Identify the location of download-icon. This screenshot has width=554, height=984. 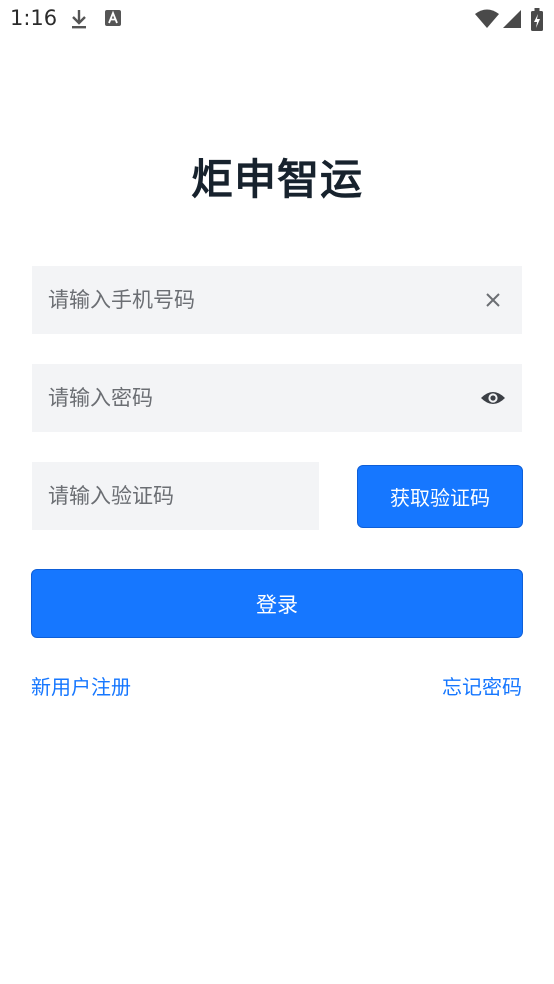
(79, 19).